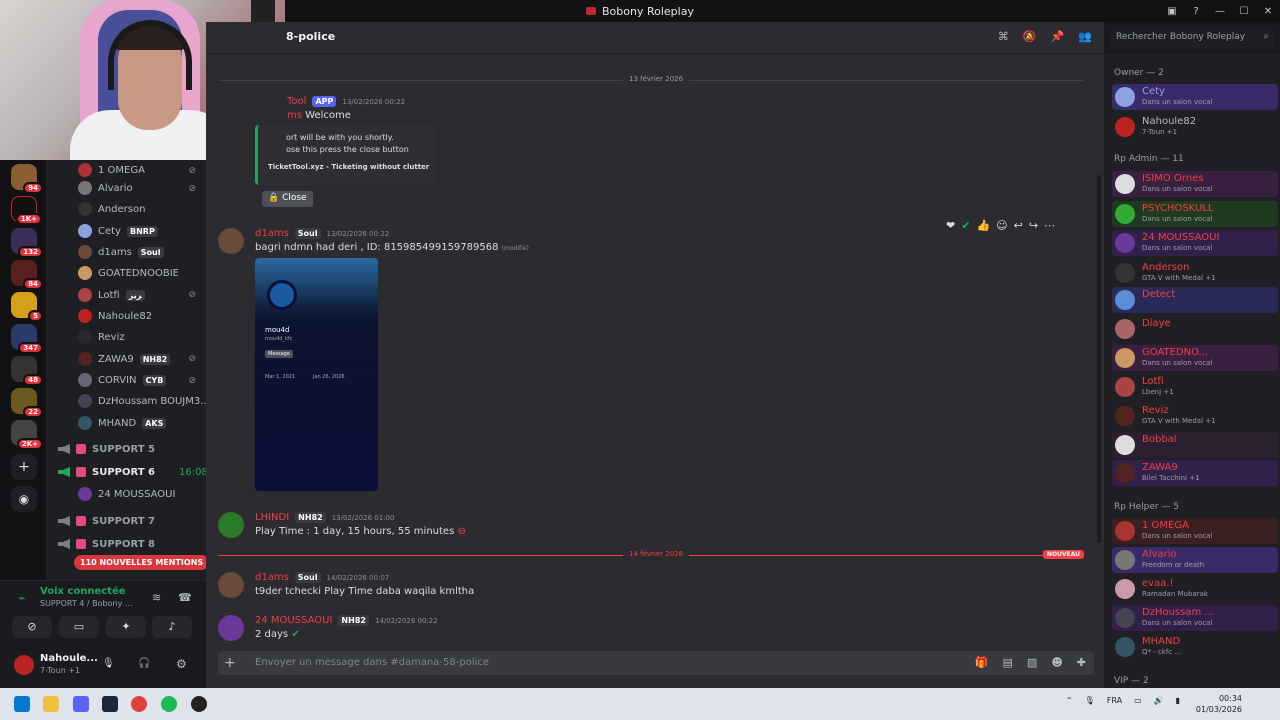  I want to click on member-item: Lotfi Lbenj +1, so click(1195, 387).